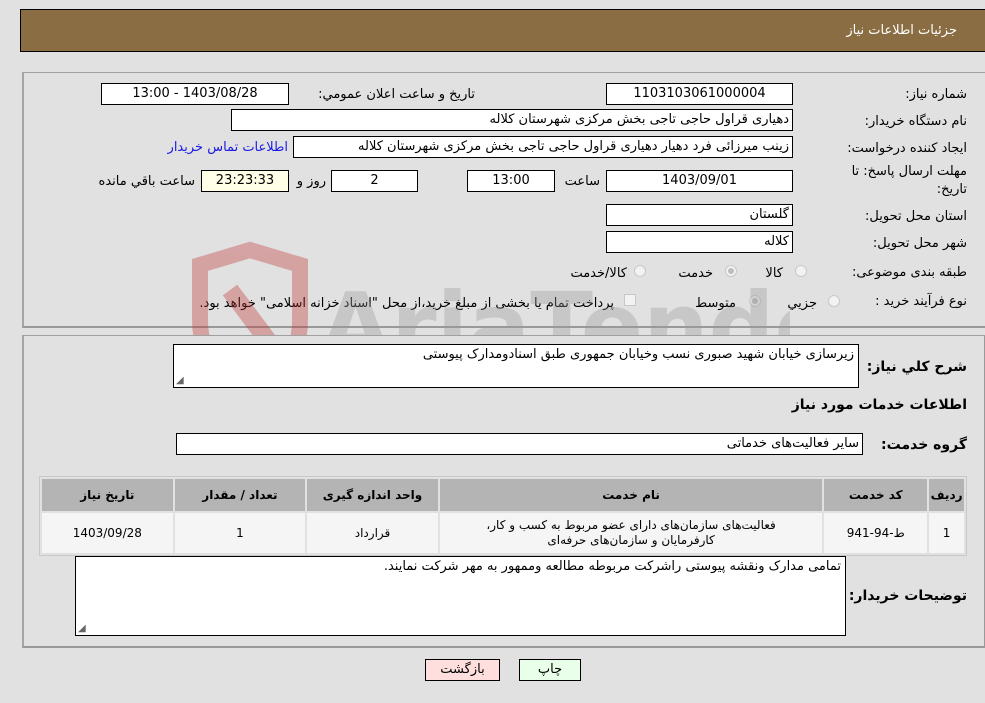 The image size is (985, 703). What do you see at coordinates (598, 273) in the screenshot?
I see `category-option-goods-service: کالا/خدمت` at bounding box center [598, 273].